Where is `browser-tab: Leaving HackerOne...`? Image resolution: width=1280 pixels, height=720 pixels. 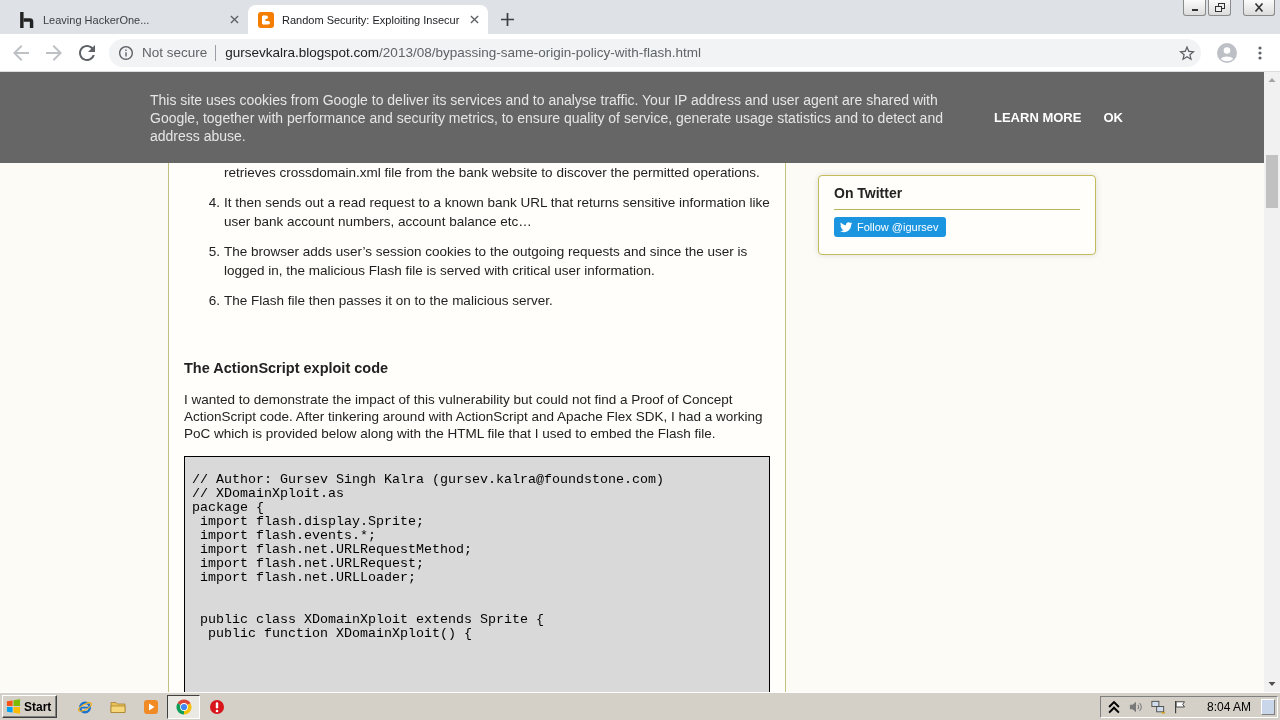
browser-tab: Leaving HackerOne... is located at coordinates (128, 19).